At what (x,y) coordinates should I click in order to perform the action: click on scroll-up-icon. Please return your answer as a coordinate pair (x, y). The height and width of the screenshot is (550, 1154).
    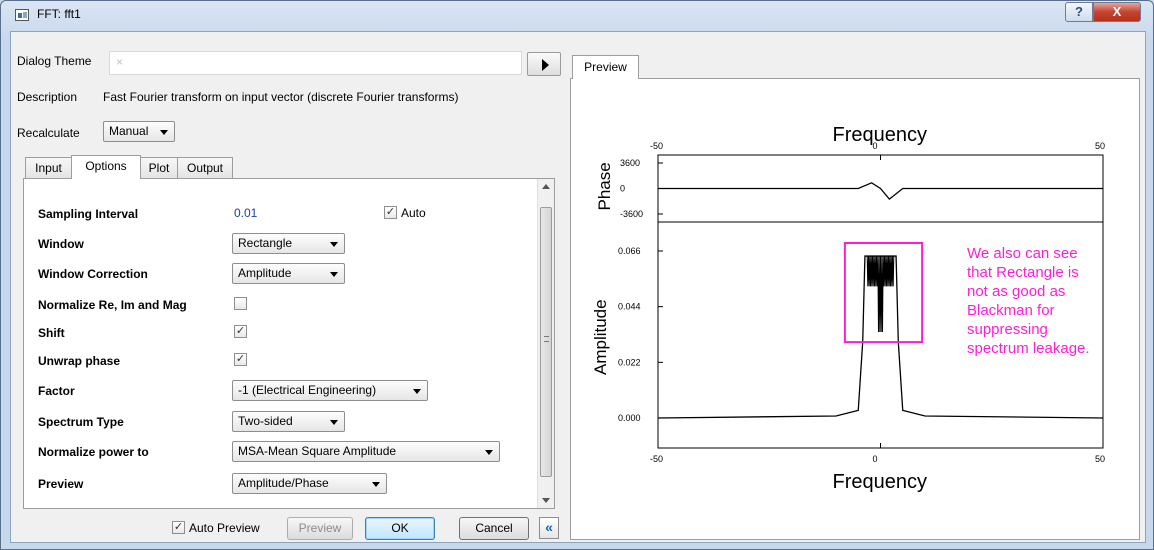
    Looking at the image, I should click on (546, 186).